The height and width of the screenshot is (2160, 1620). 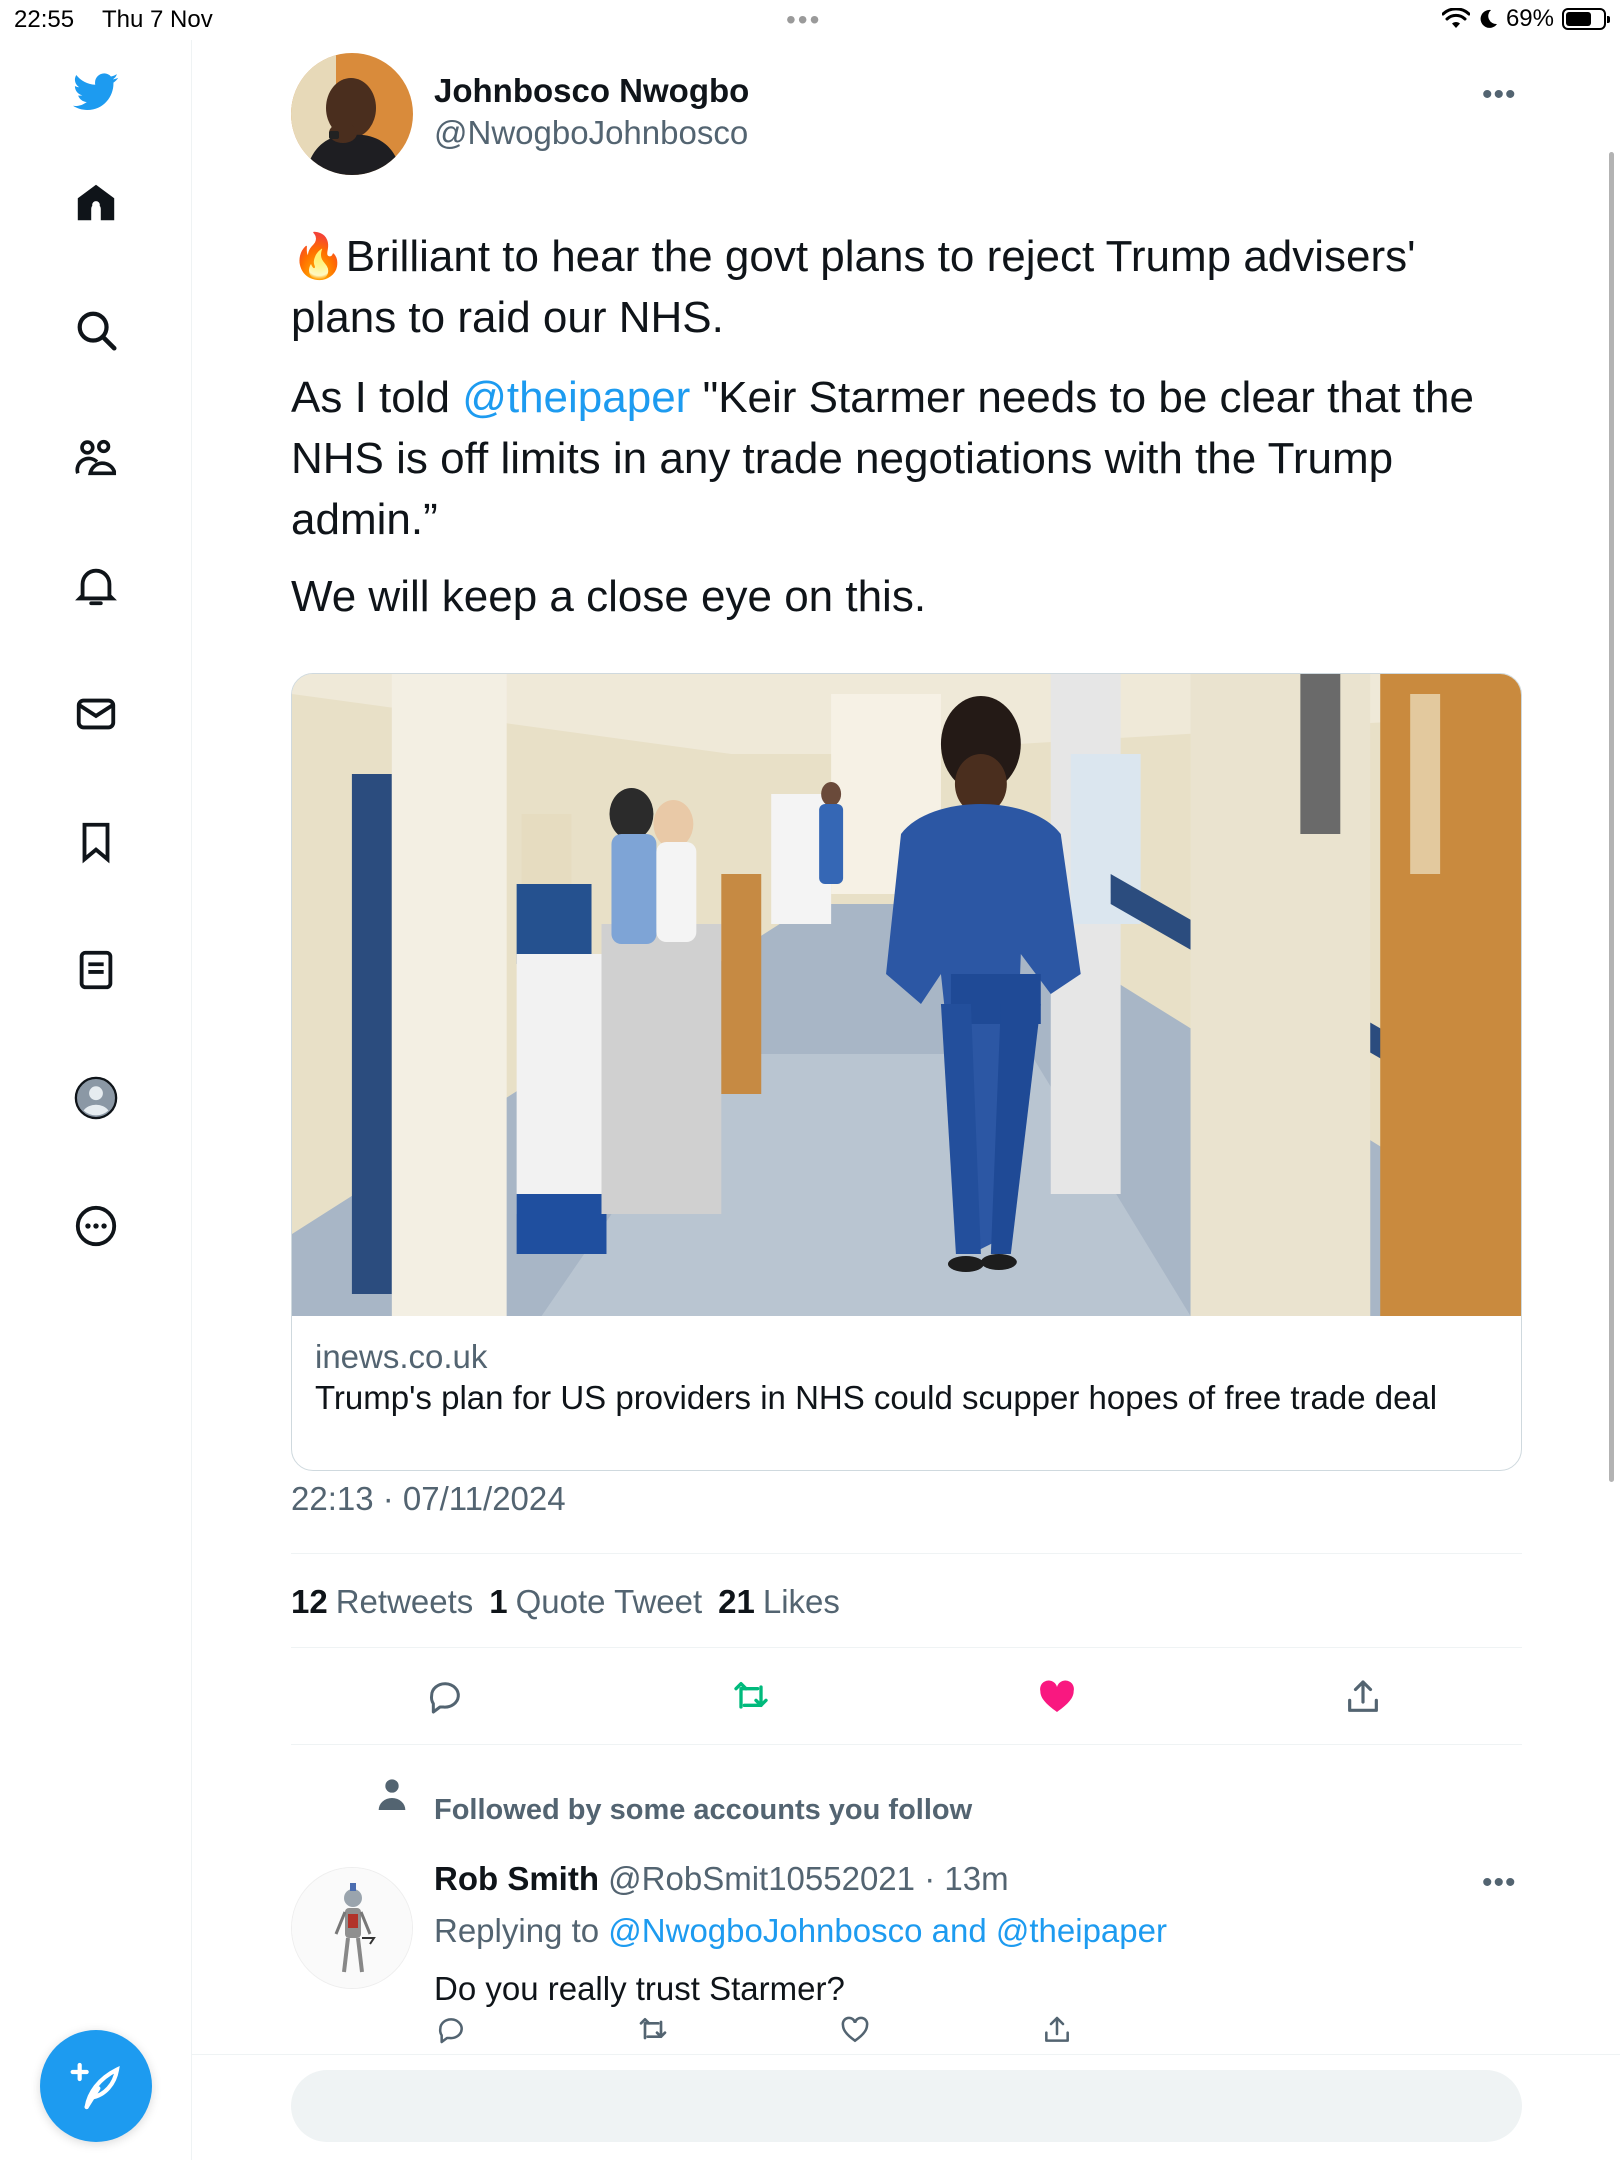 I want to click on sidebar-nav, so click(x=96, y=1100).